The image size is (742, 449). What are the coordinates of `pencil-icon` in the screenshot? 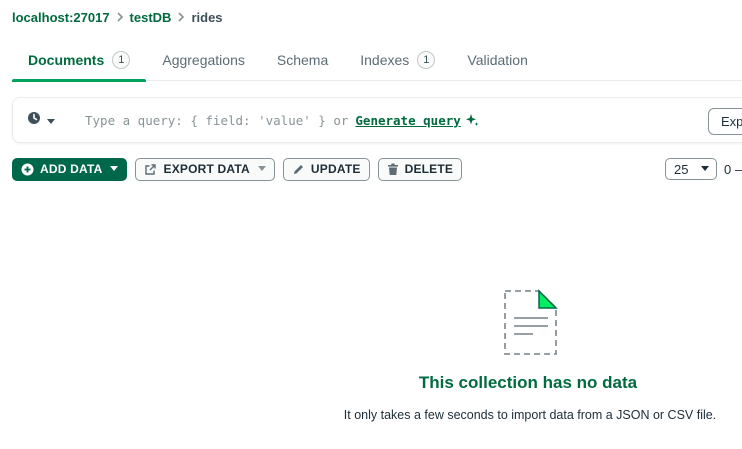 It's located at (298, 169).